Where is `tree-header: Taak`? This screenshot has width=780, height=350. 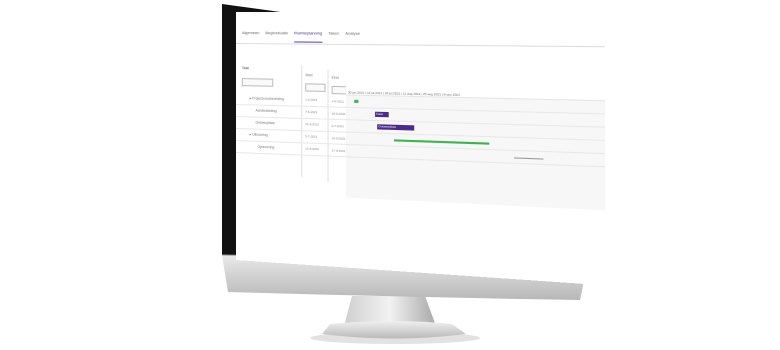
tree-header: Taak is located at coordinates (245, 68).